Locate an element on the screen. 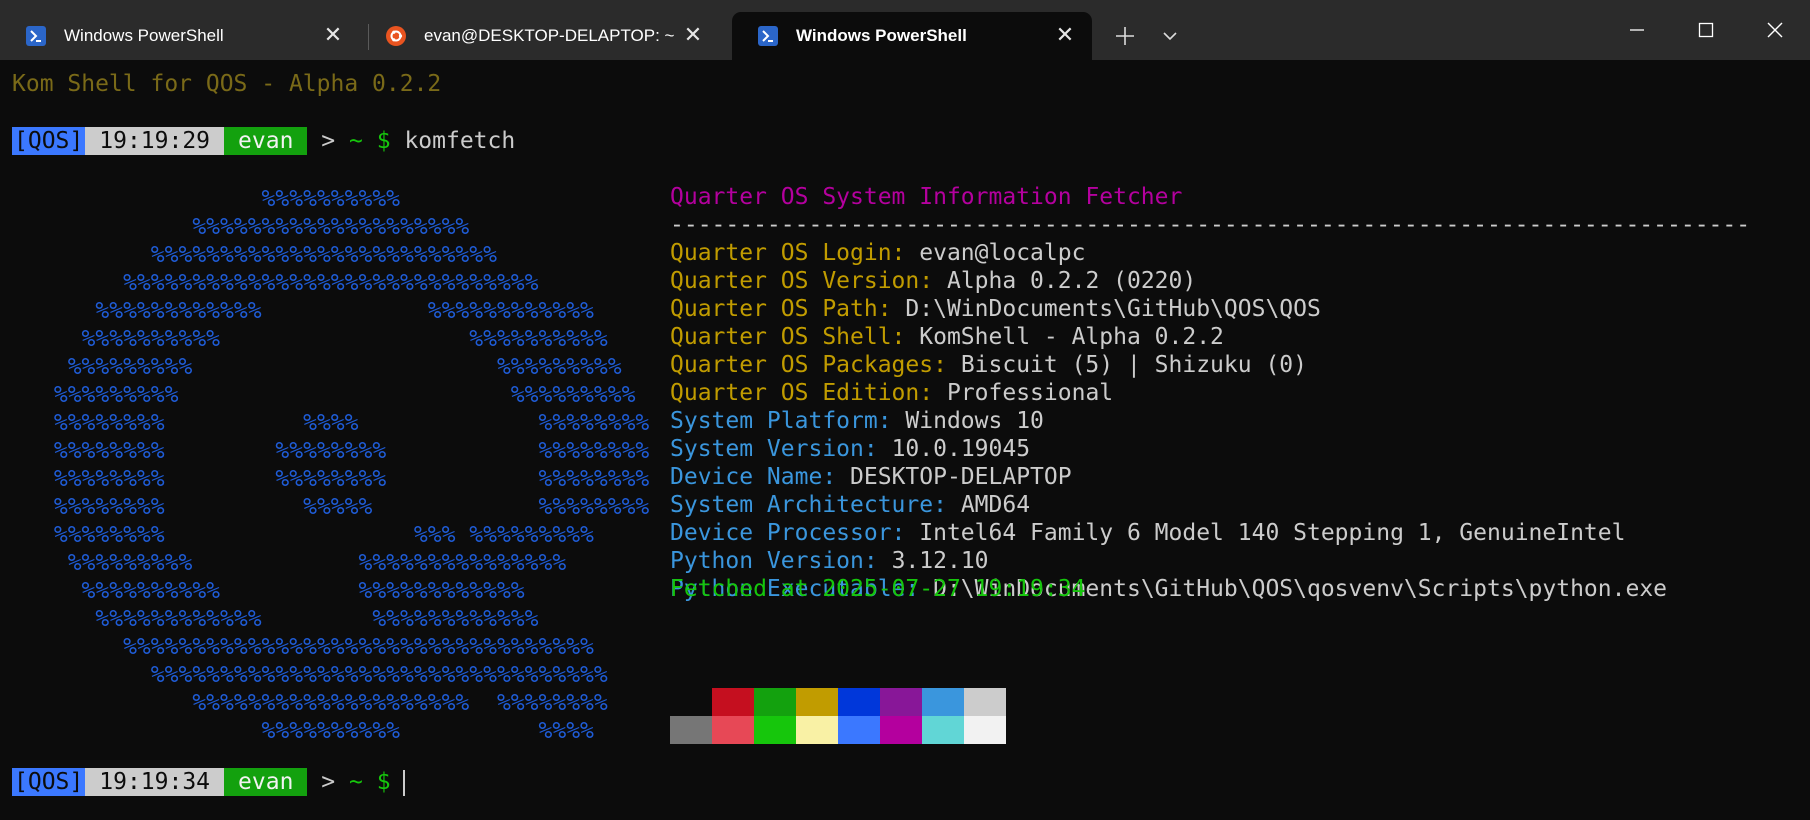 The width and height of the screenshot is (1810, 820). ascii-art-line: %%%%%%%% %%% %%%%%%%%% is located at coordinates (317, 535).